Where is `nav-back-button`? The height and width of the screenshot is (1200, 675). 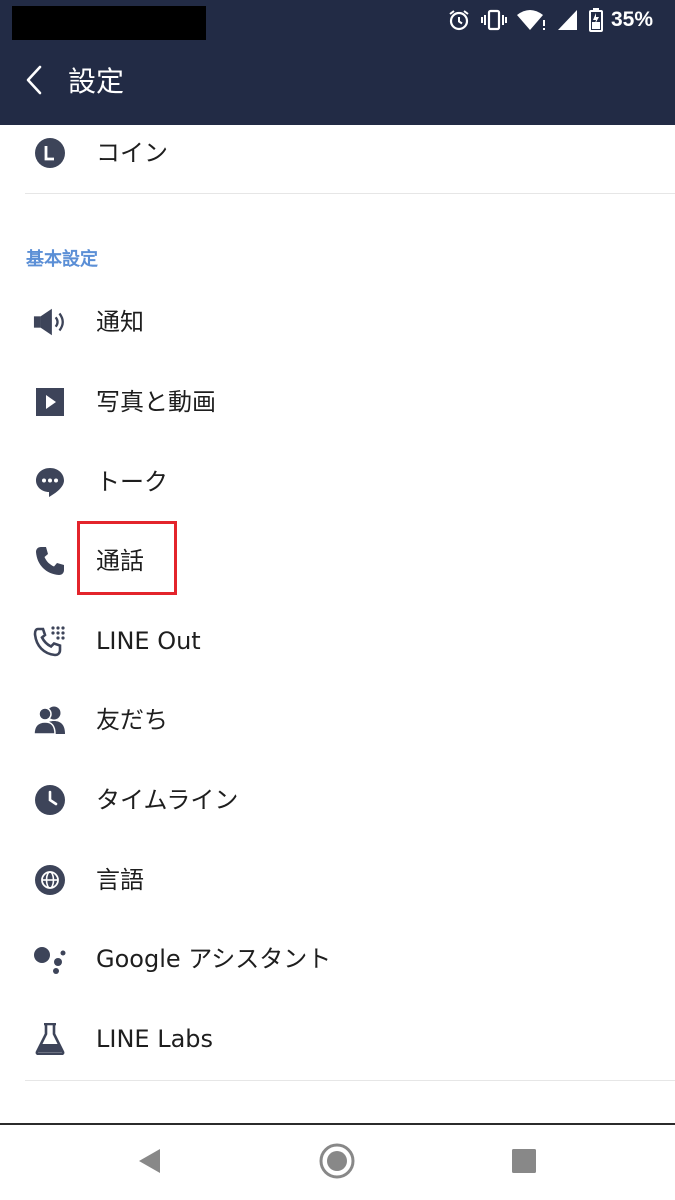
nav-back-button is located at coordinates (149, 1163).